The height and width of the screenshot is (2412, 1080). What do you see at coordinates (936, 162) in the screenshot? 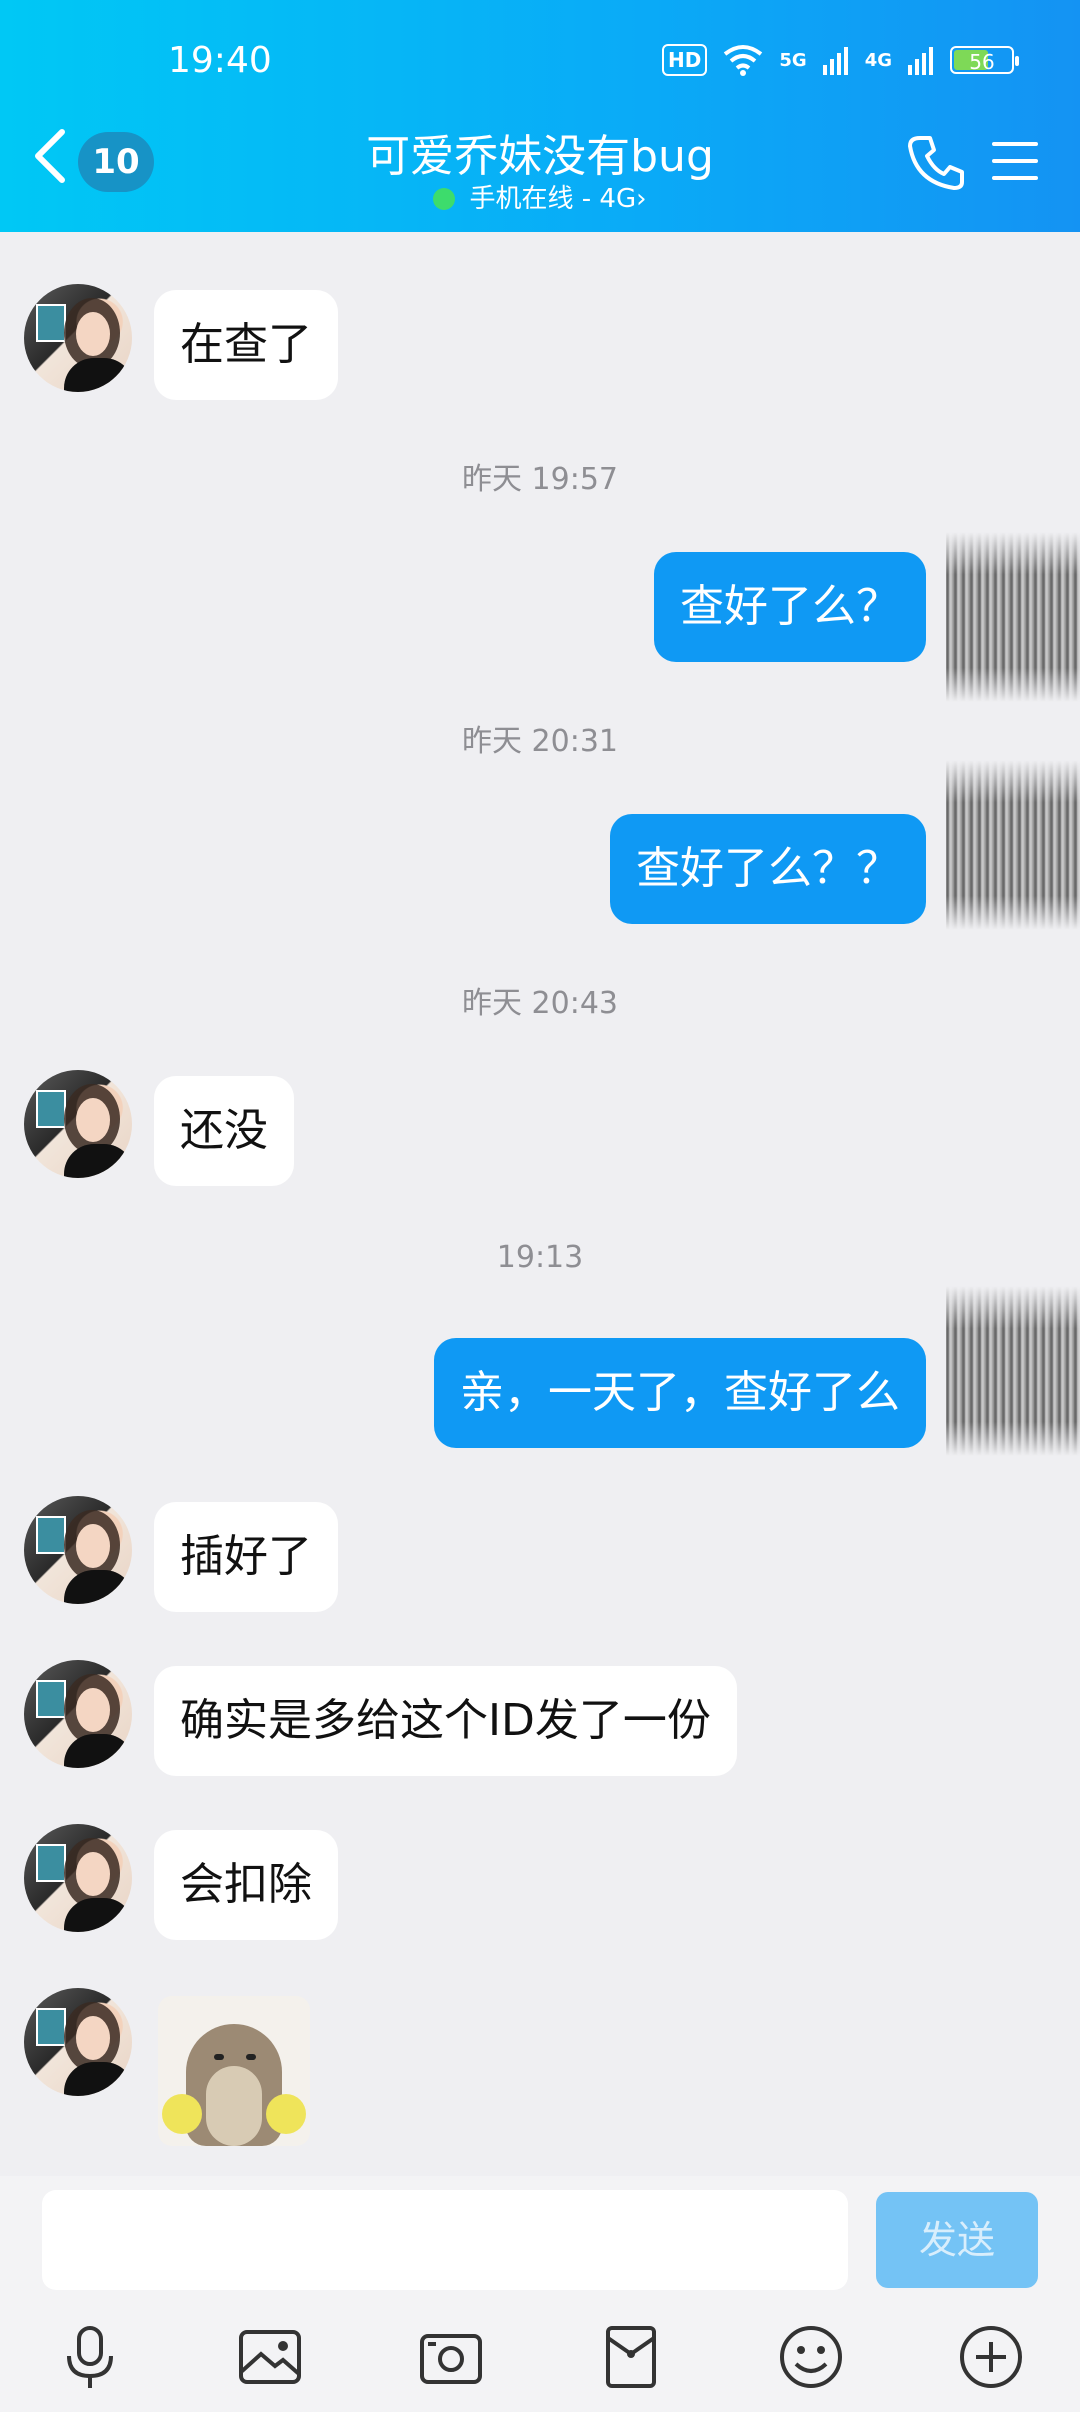
I see `phone-call-icon` at bounding box center [936, 162].